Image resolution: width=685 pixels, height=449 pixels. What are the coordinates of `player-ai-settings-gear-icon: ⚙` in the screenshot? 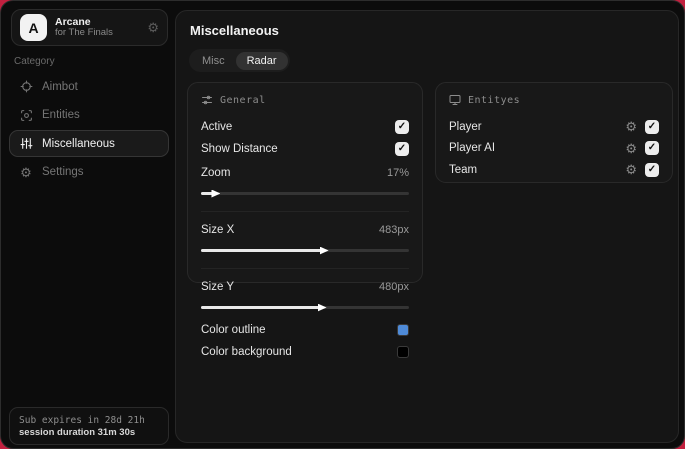 It's located at (631, 148).